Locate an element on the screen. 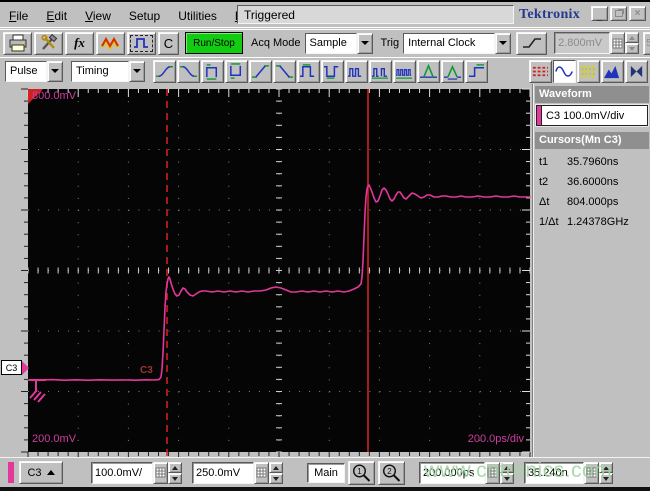 This screenshot has height=491, width=650. measurement-toolbar: Pulse Timing is located at coordinates (325, 70).